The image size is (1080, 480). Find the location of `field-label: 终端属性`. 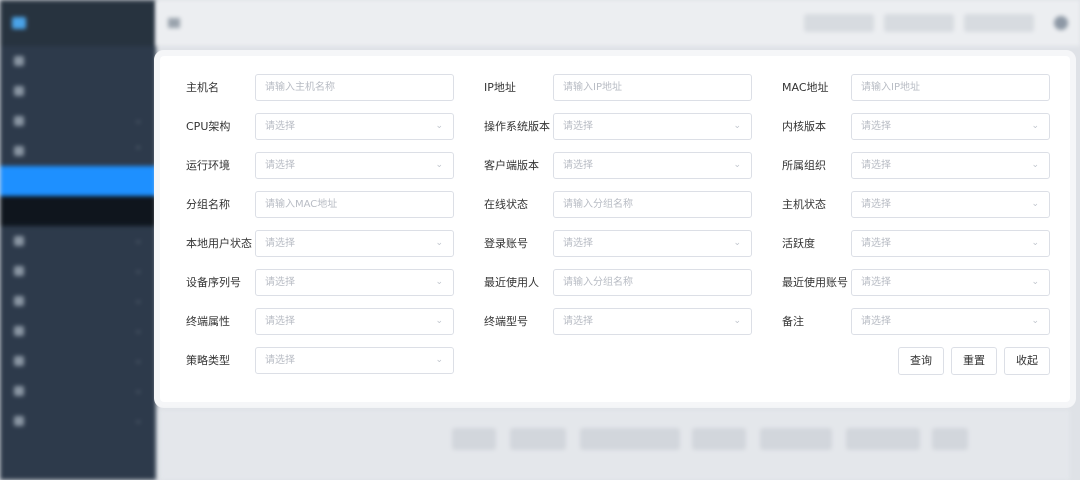

field-label: 终端属性 is located at coordinates (208, 321).